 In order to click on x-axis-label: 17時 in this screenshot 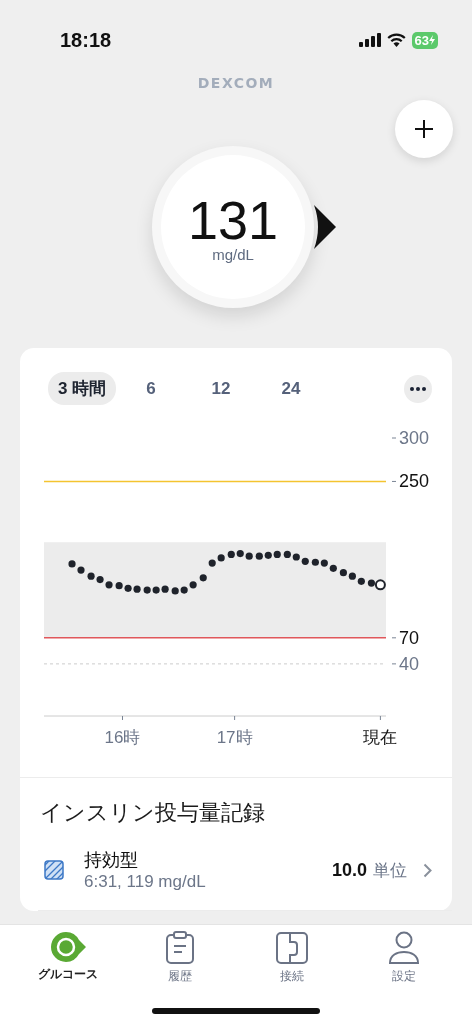, I will do `click(234, 737)`.